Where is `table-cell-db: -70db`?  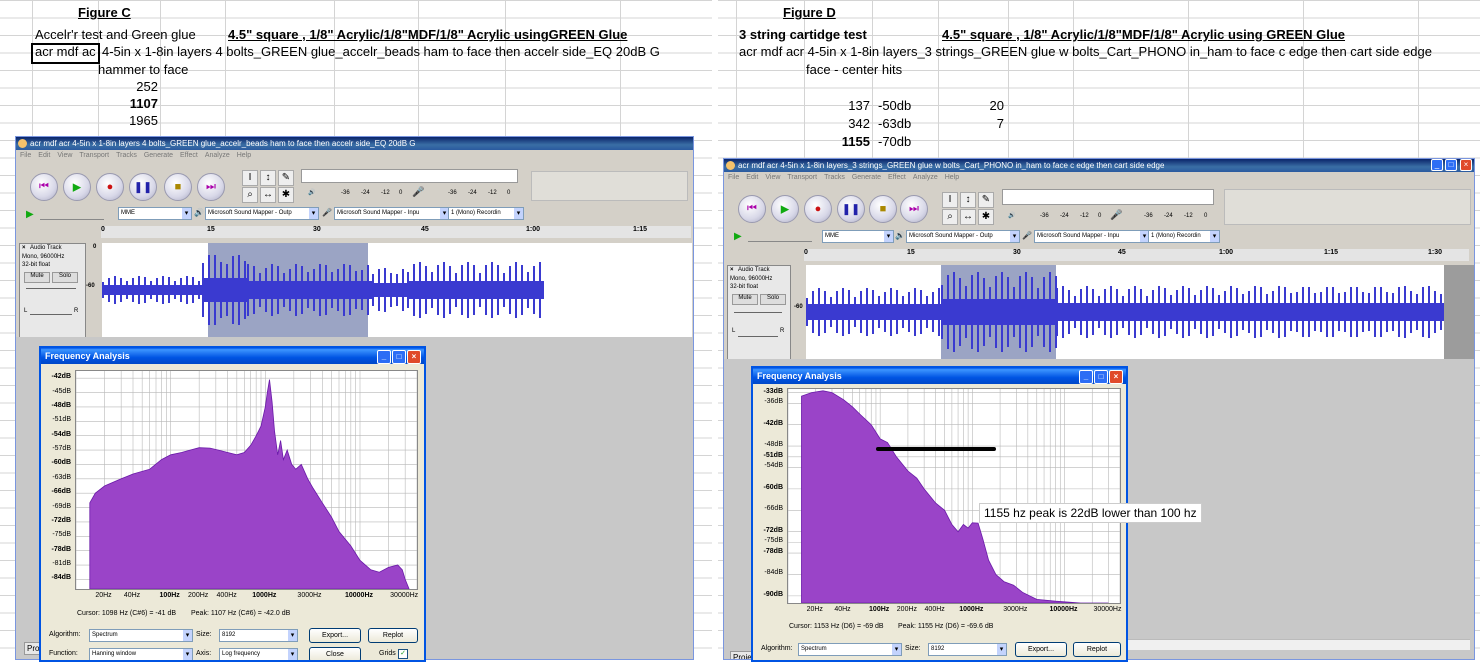
table-cell-db: -70db is located at coordinates (894, 142).